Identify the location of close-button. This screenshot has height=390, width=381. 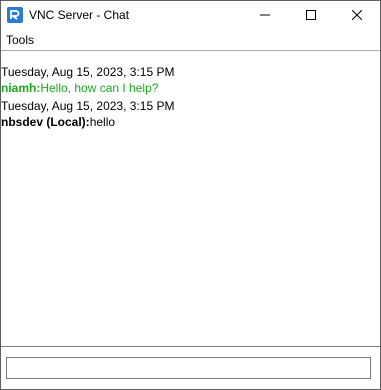
(357, 15).